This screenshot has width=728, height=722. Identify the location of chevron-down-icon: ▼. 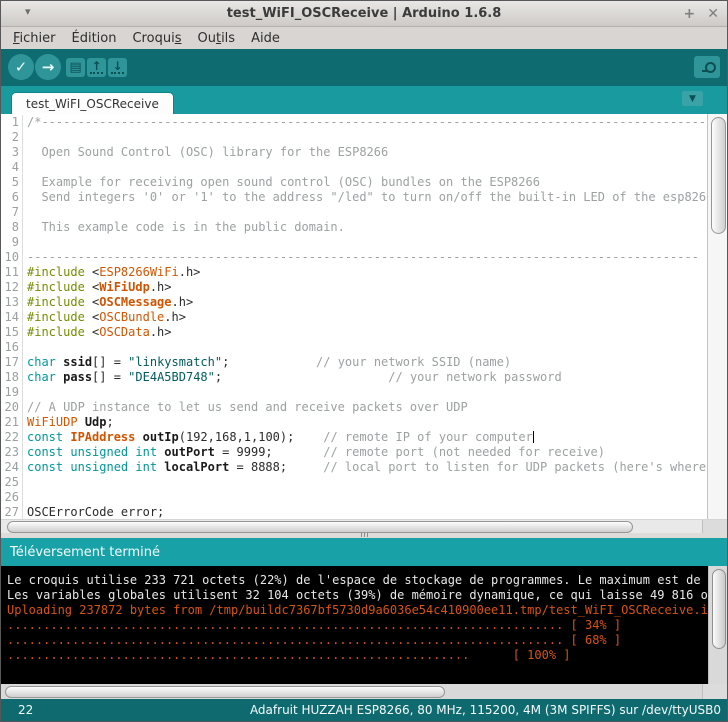
(692, 98).